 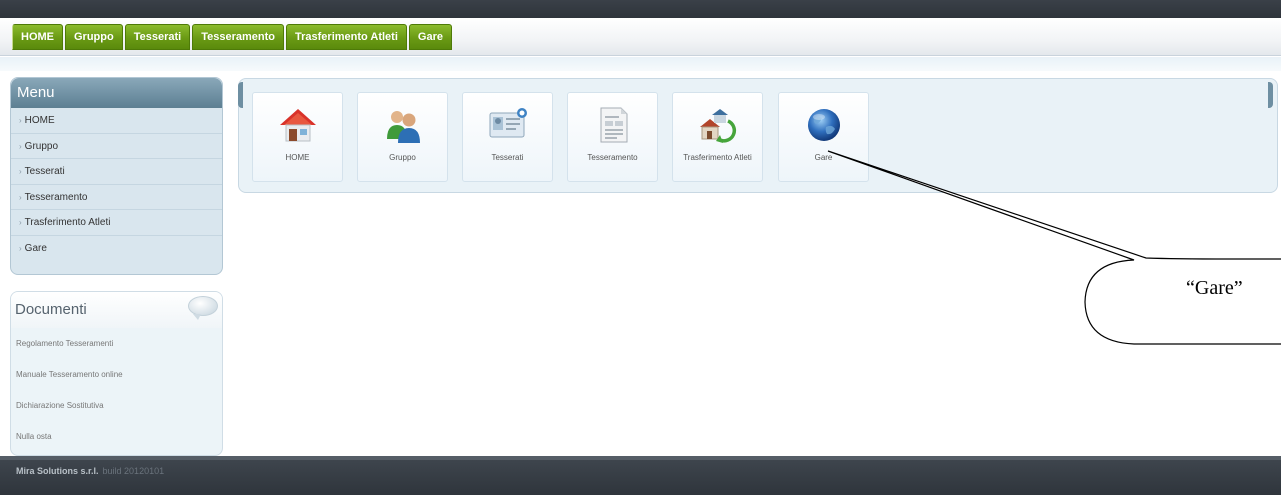 I want to click on footer: Mira Solutions s.r.l. build 20120101, so click(x=640, y=475).